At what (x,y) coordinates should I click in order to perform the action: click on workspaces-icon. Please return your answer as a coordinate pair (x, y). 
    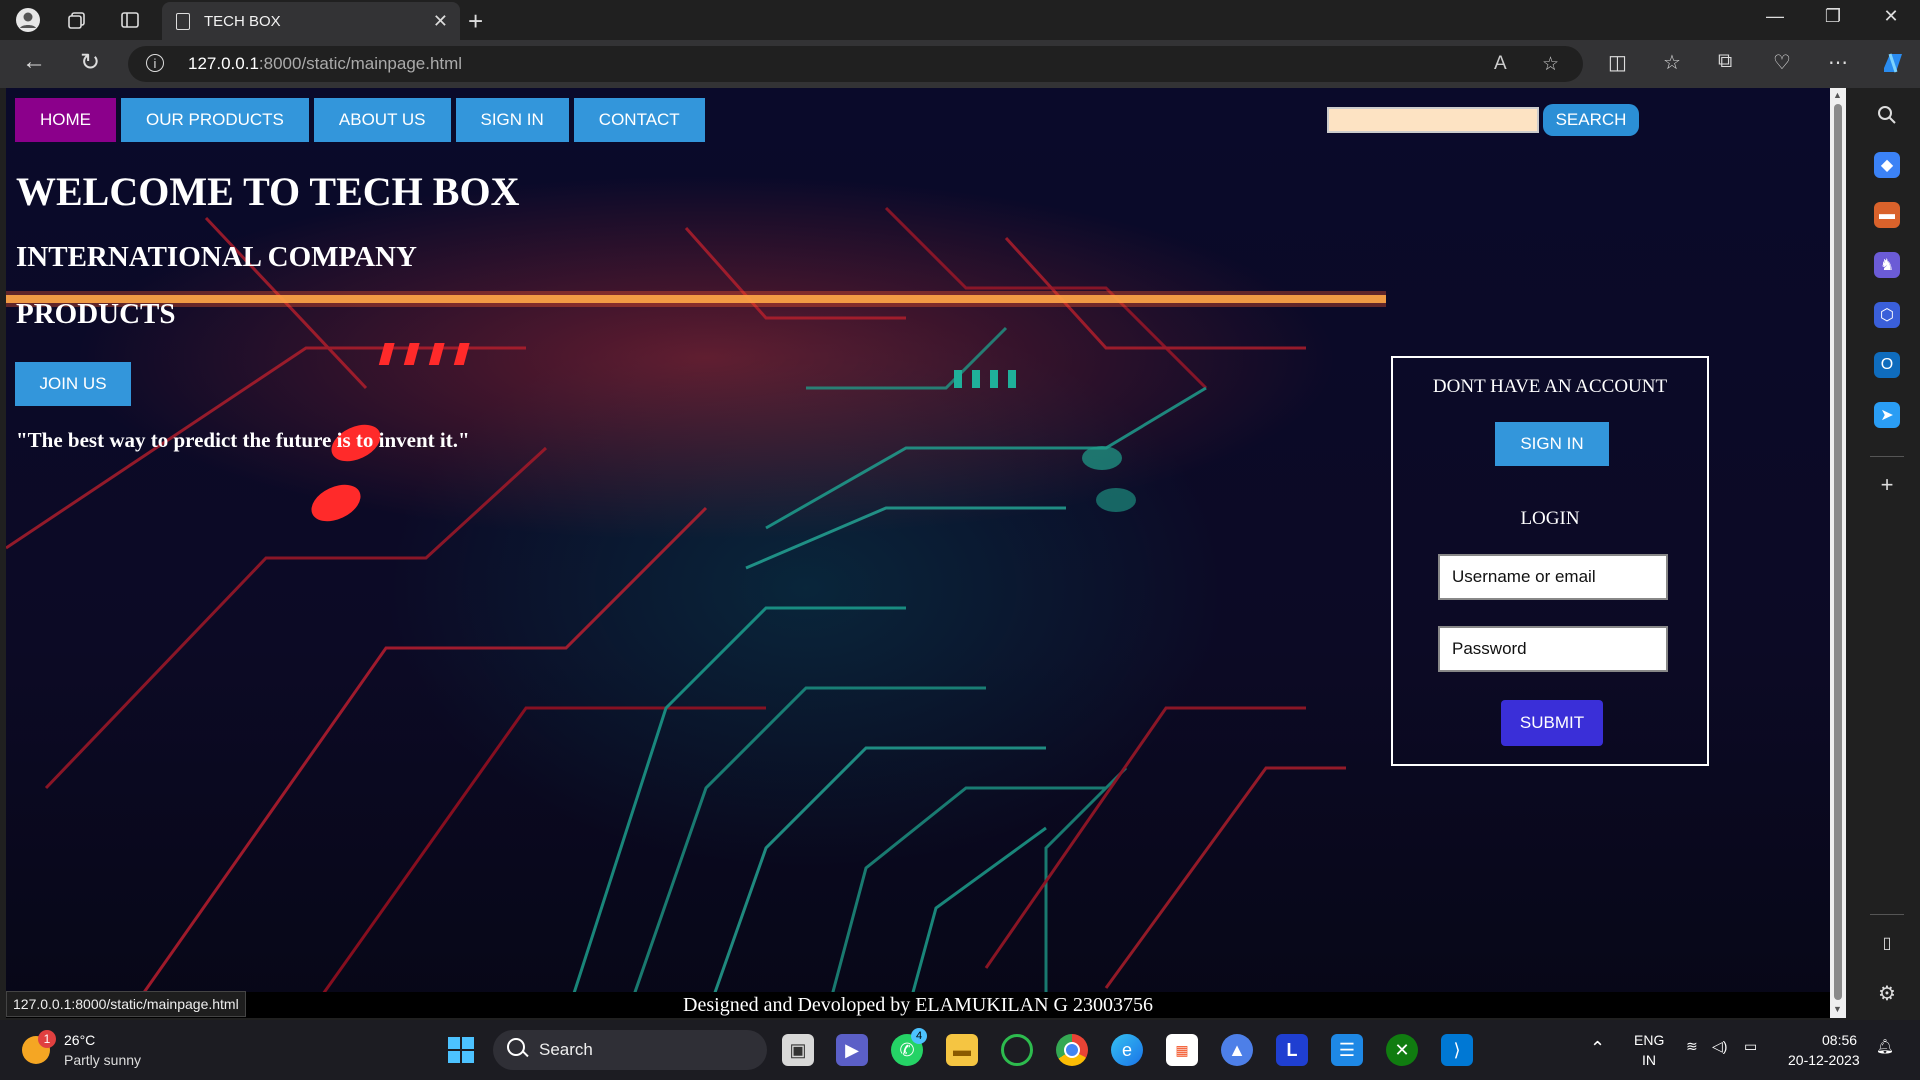
    Looking at the image, I should click on (77, 20).